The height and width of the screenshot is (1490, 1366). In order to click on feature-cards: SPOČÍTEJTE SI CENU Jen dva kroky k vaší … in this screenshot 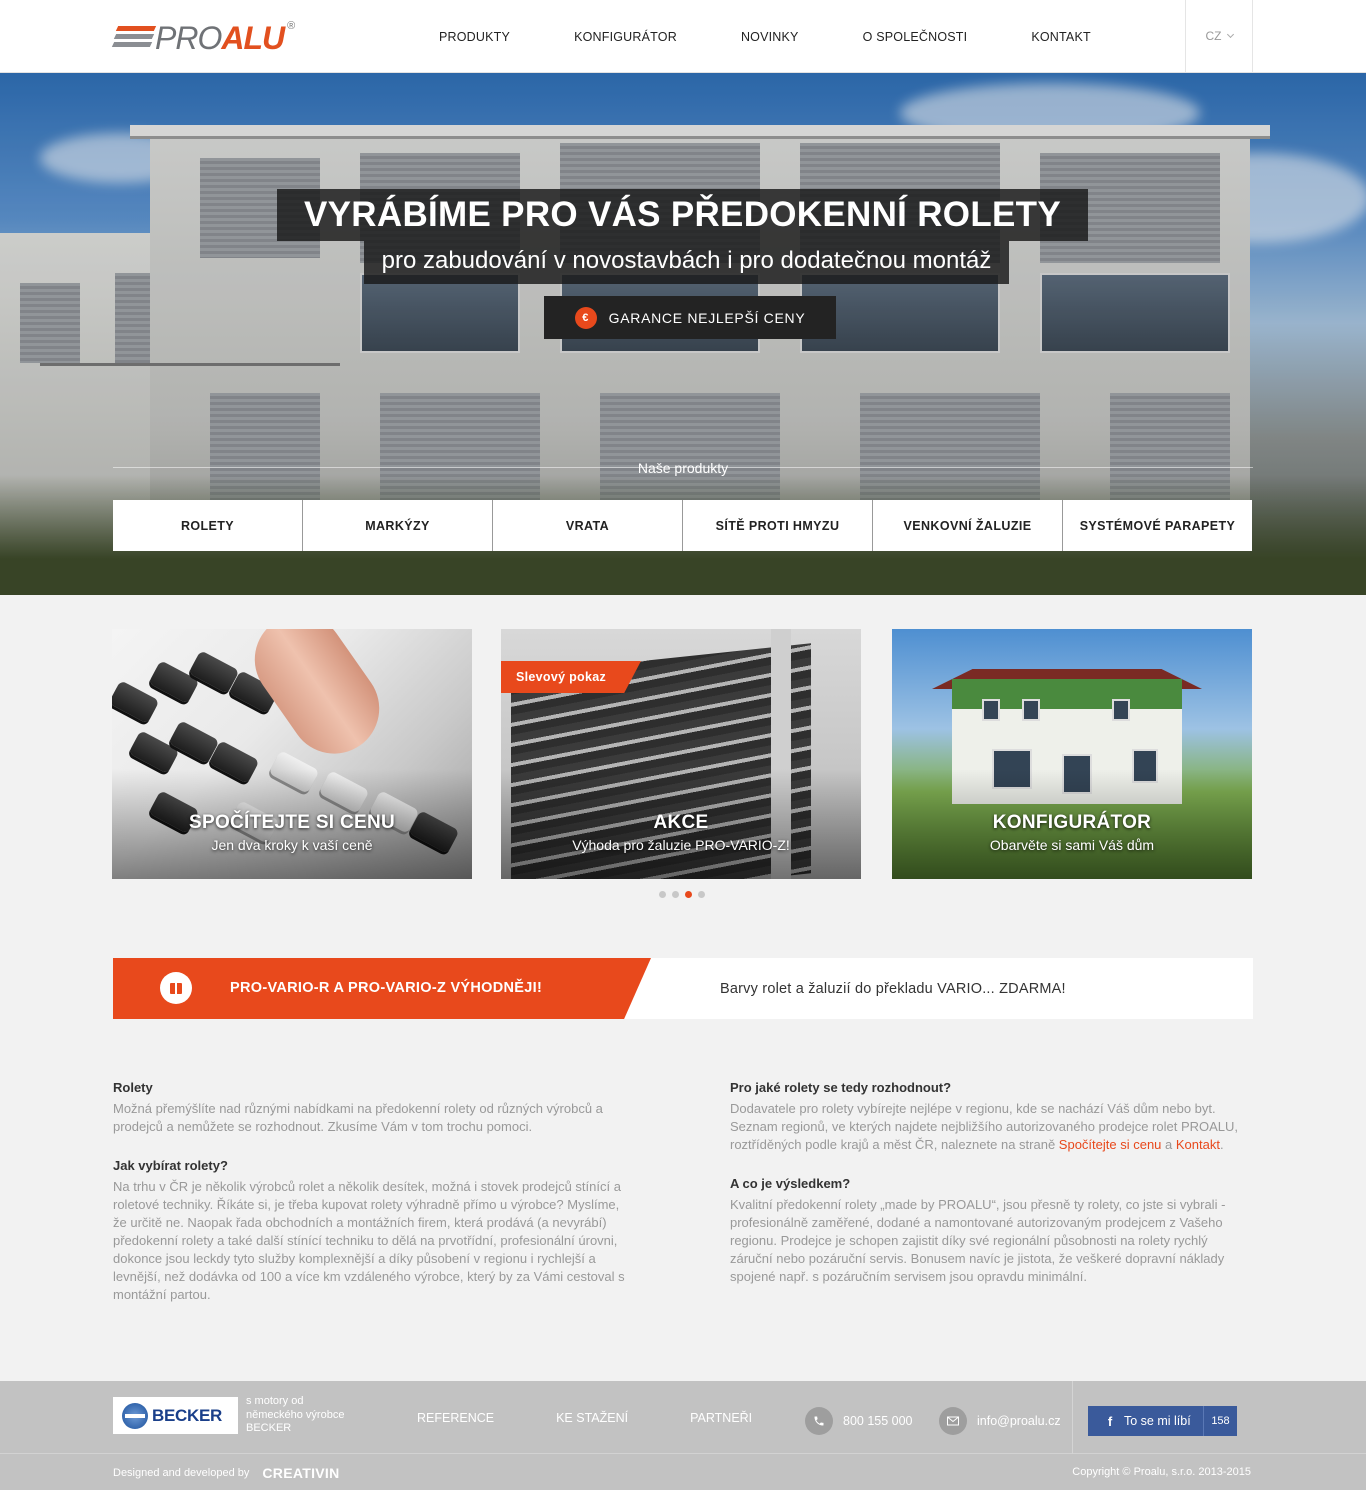, I will do `click(682, 754)`.